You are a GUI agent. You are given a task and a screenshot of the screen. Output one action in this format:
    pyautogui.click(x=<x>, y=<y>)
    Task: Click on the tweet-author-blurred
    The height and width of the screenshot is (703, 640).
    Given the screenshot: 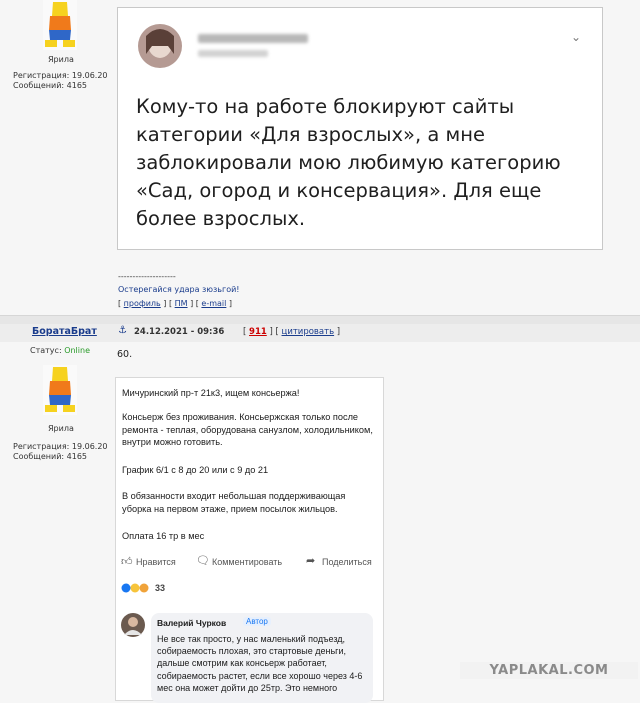 What is the action you would take?
    pyautogui.click(x=253, y=38)
    